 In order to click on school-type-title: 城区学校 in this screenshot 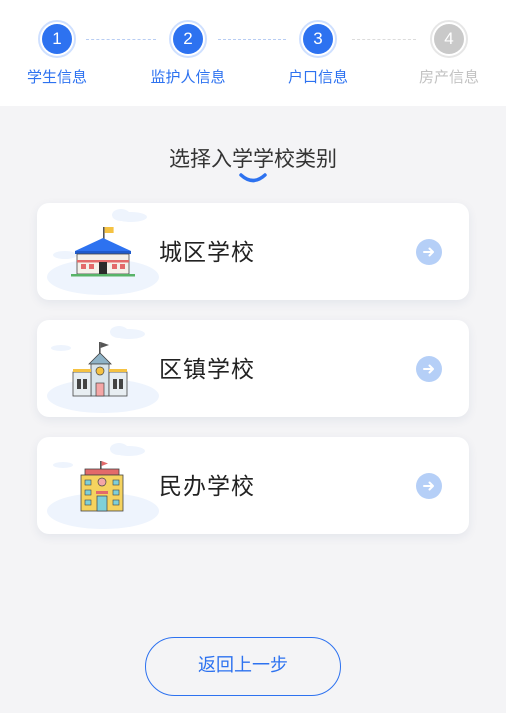, I will do `click(207, 253)`.